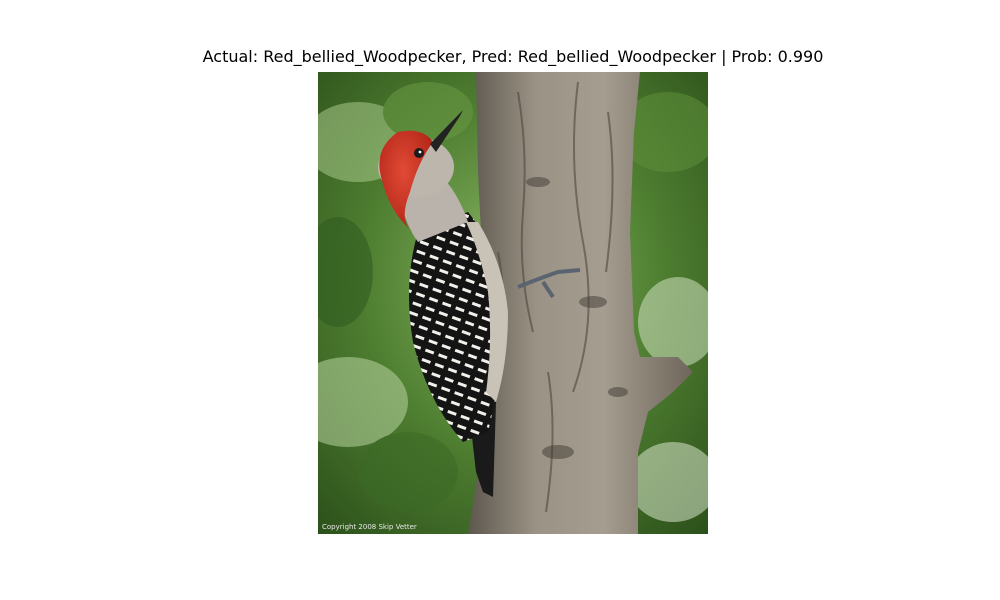 The image size is (1000, 600). Describe the element at coordinates (369, 527) in the screenshot. I see `photo-watermark: Copyright 2008 Skip Vetter` at that location.